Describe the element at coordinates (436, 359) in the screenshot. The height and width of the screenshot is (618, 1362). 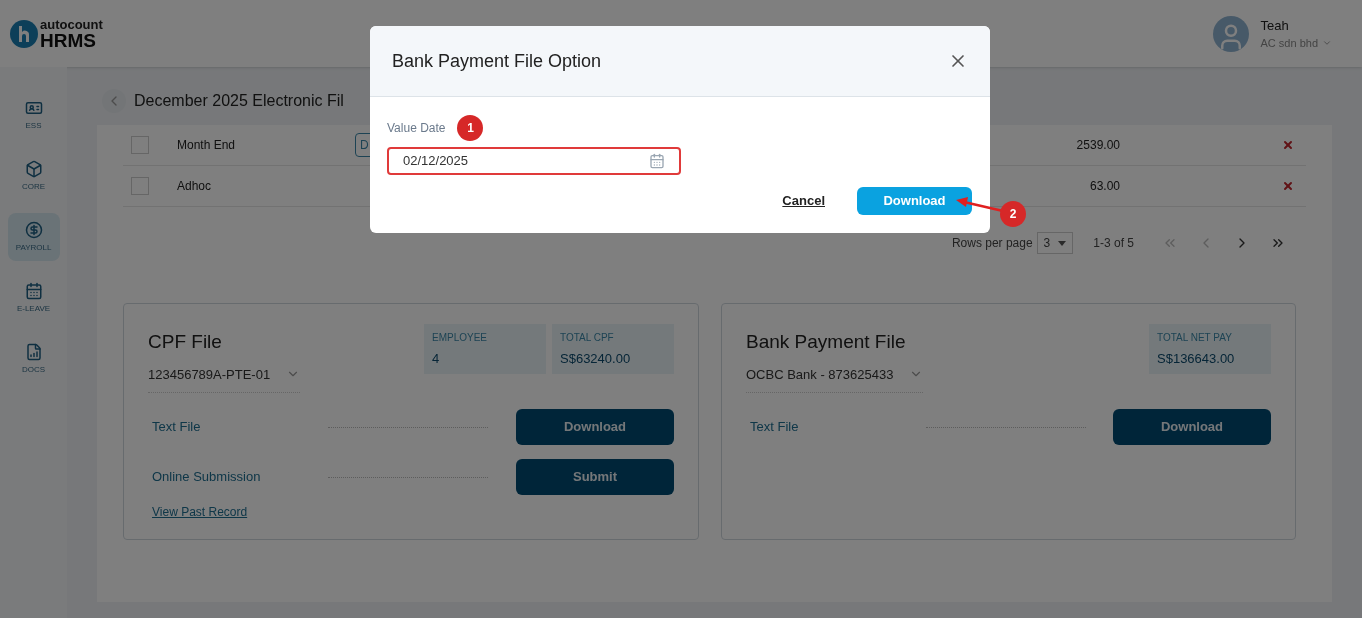
I see `stat-value: 4` at that location.